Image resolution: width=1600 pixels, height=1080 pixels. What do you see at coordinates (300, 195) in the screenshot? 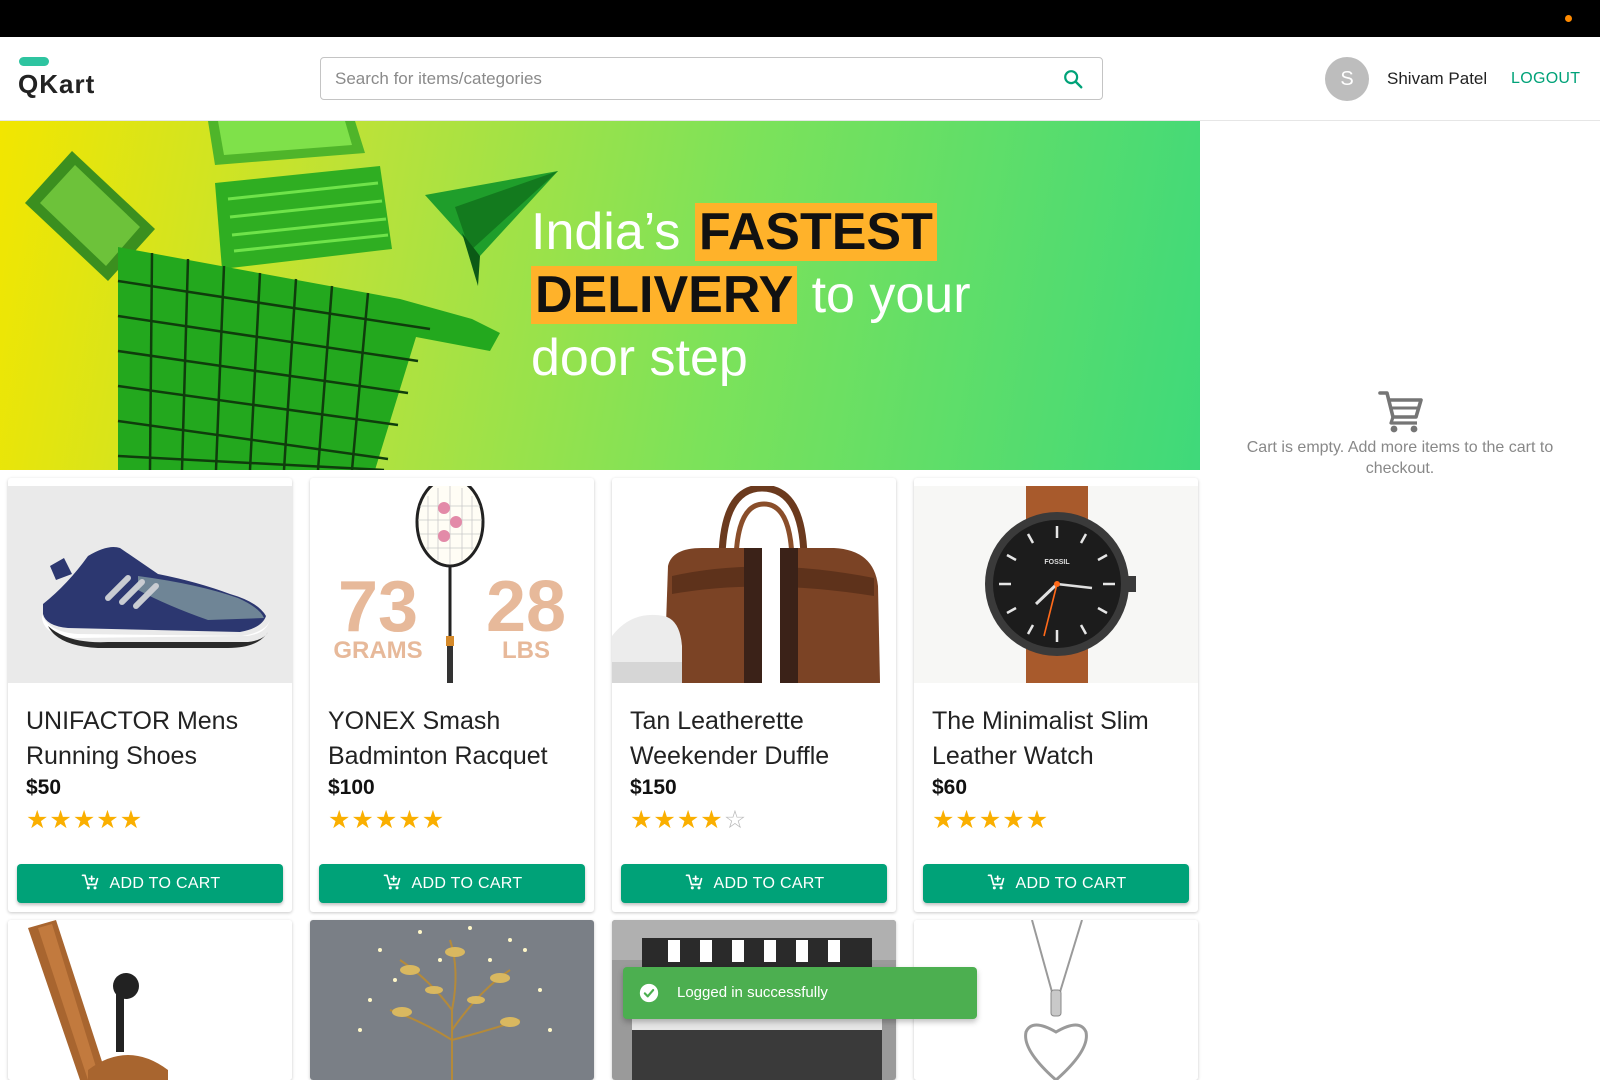
I see `laptop-icon` at bounding box center [300, 195].